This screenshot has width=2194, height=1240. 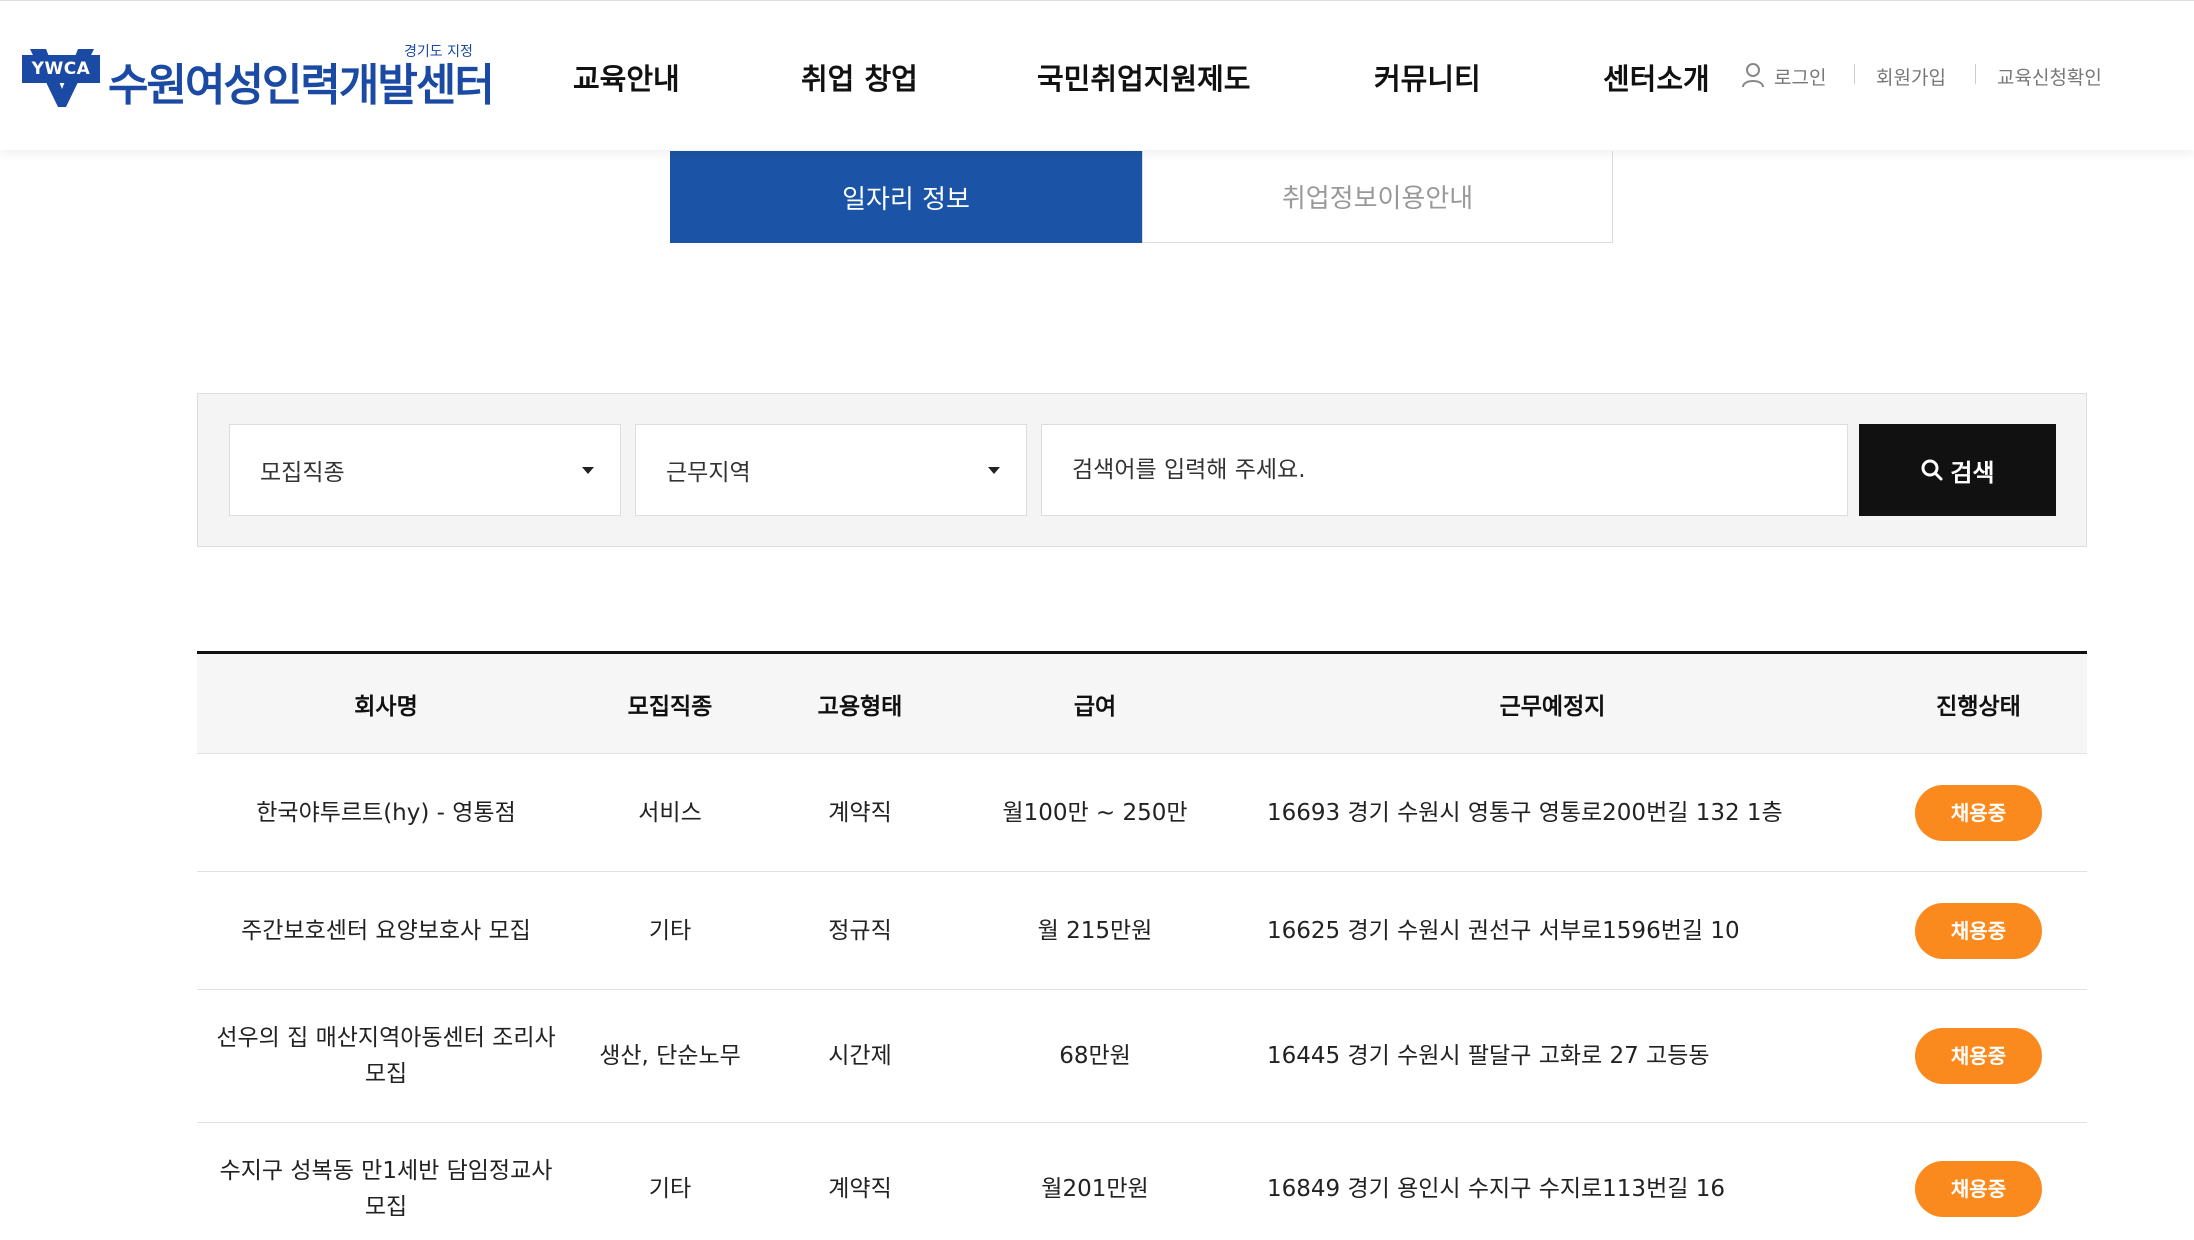 What do you see at coordinates (386, 812) in the screenshot?
I see `company-cell: 한국야투르트(hy) - 영통점` at bounding box center [386, 812].